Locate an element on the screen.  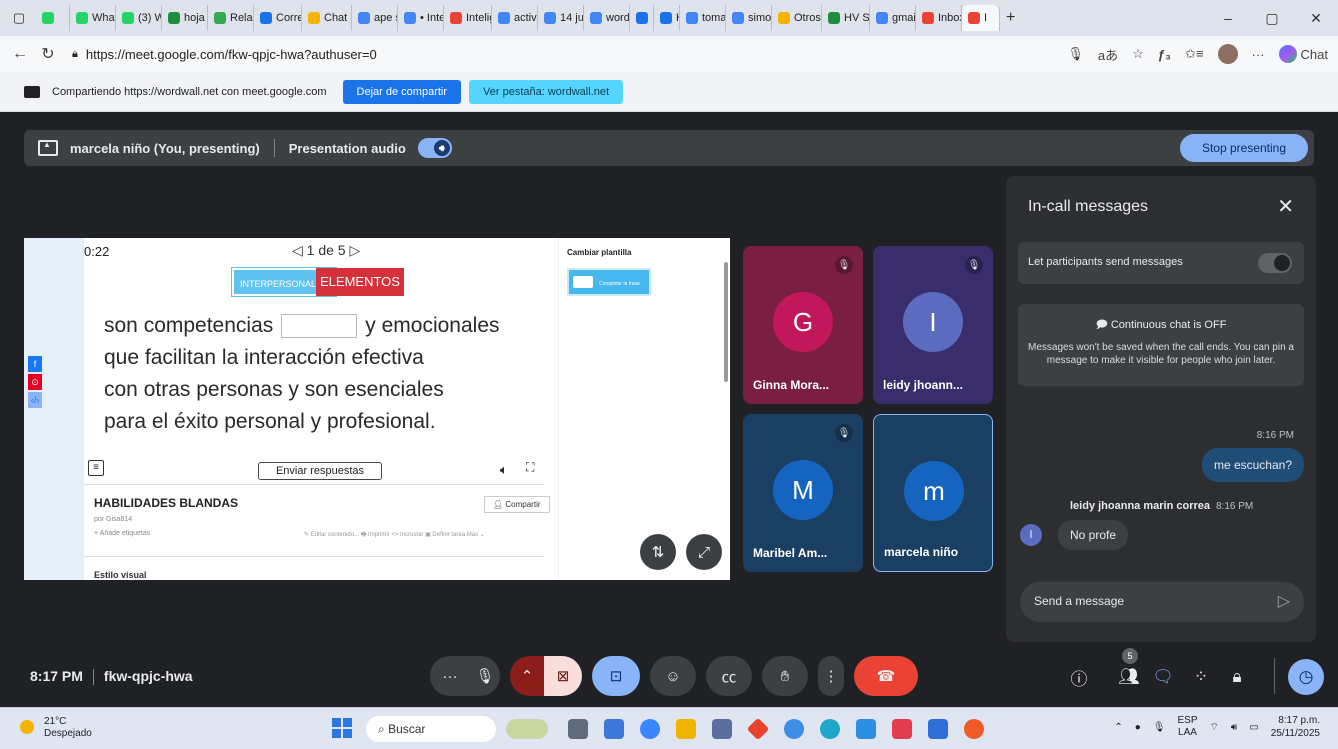
restore-icon: ▢ is located at coordinates (1272, 18).